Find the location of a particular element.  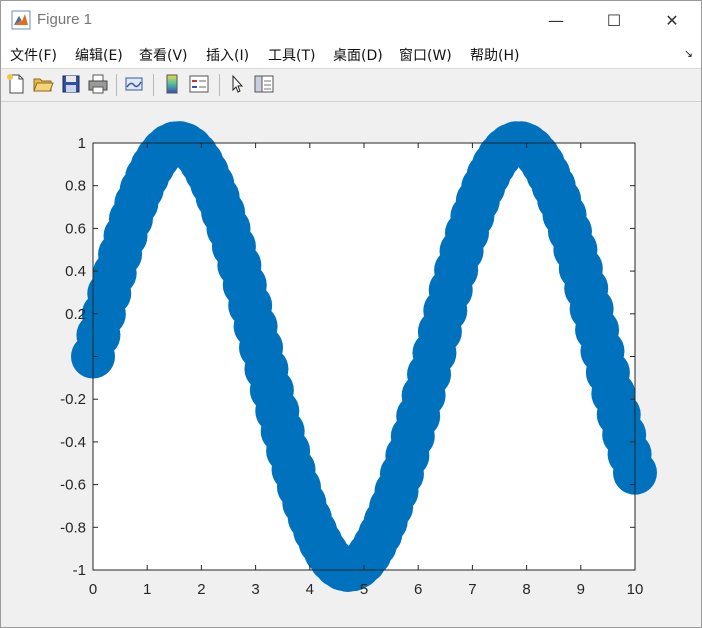

x-tick-label: 7 is located at coordinates (472, 589).